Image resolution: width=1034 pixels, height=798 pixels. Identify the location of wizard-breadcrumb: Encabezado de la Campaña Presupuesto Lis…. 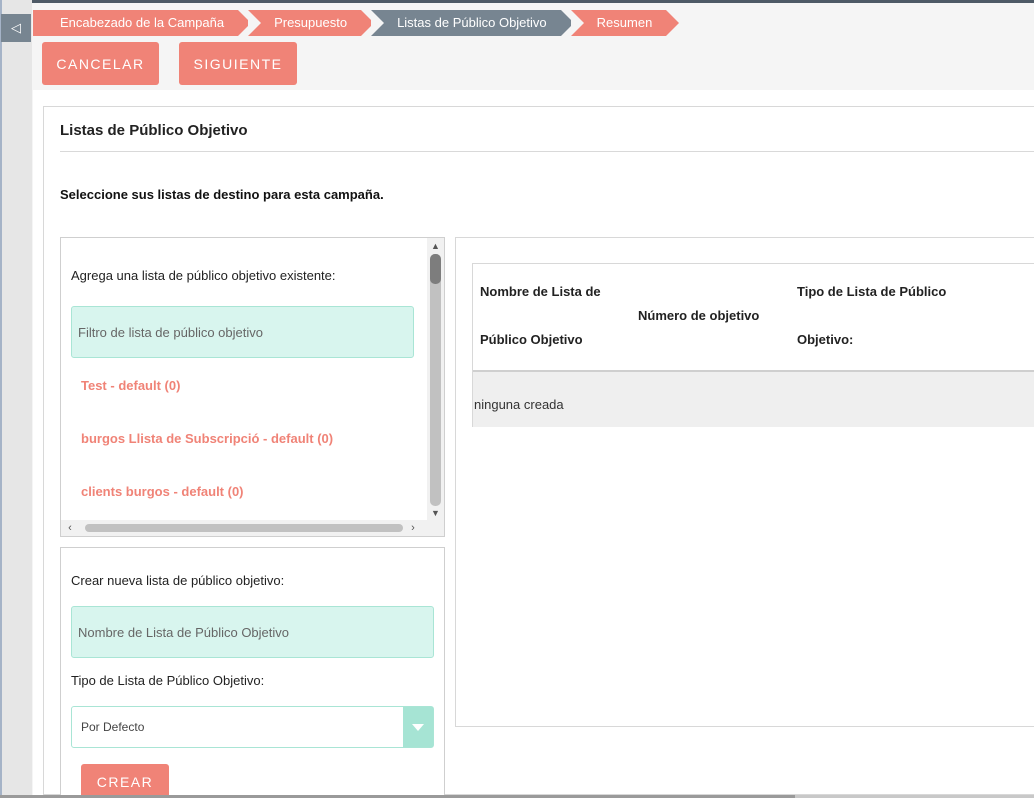
(356, 23).